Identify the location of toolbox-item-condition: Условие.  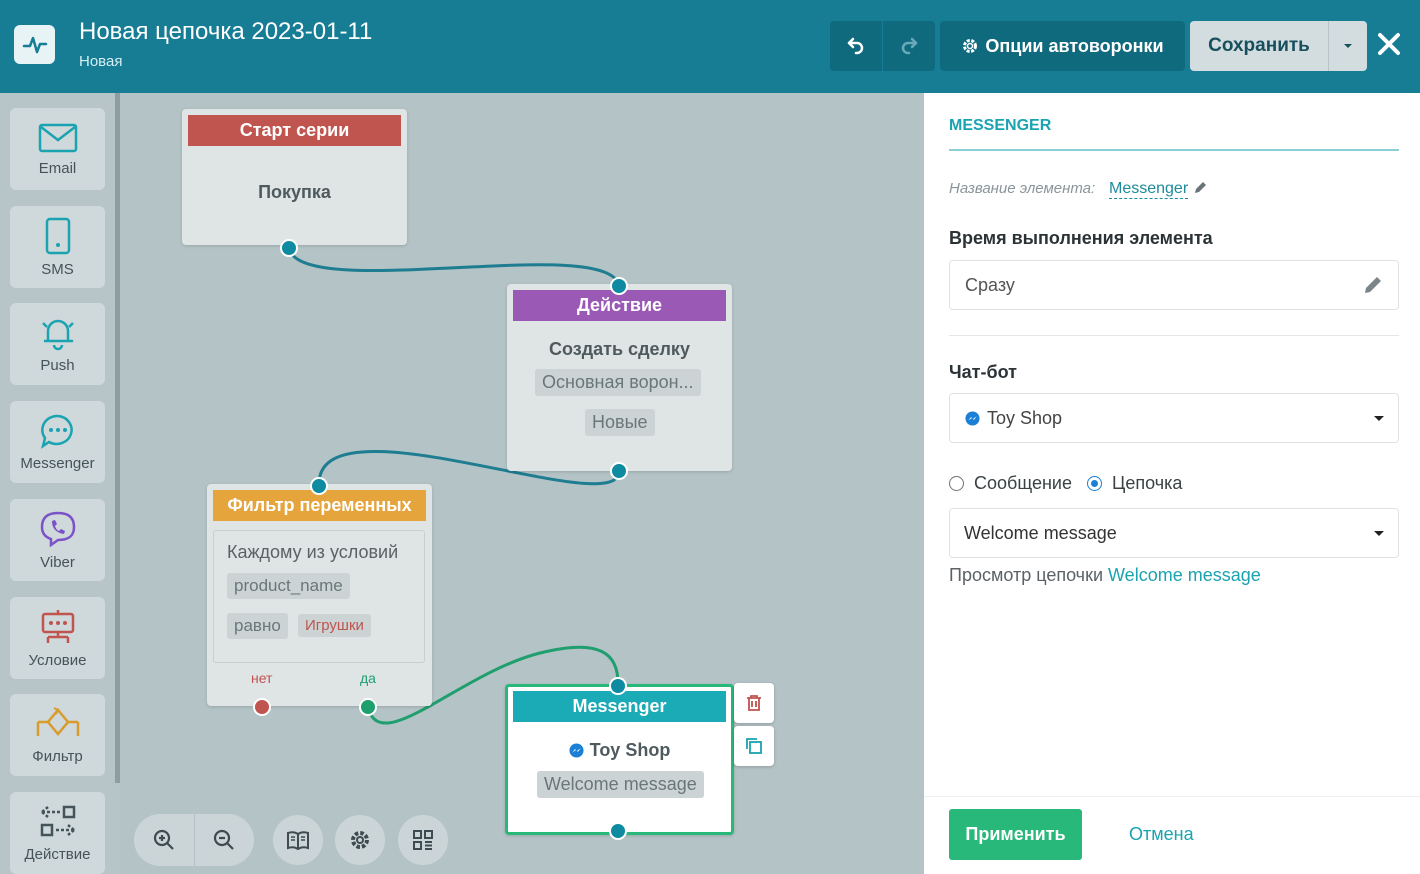
(57, 638).